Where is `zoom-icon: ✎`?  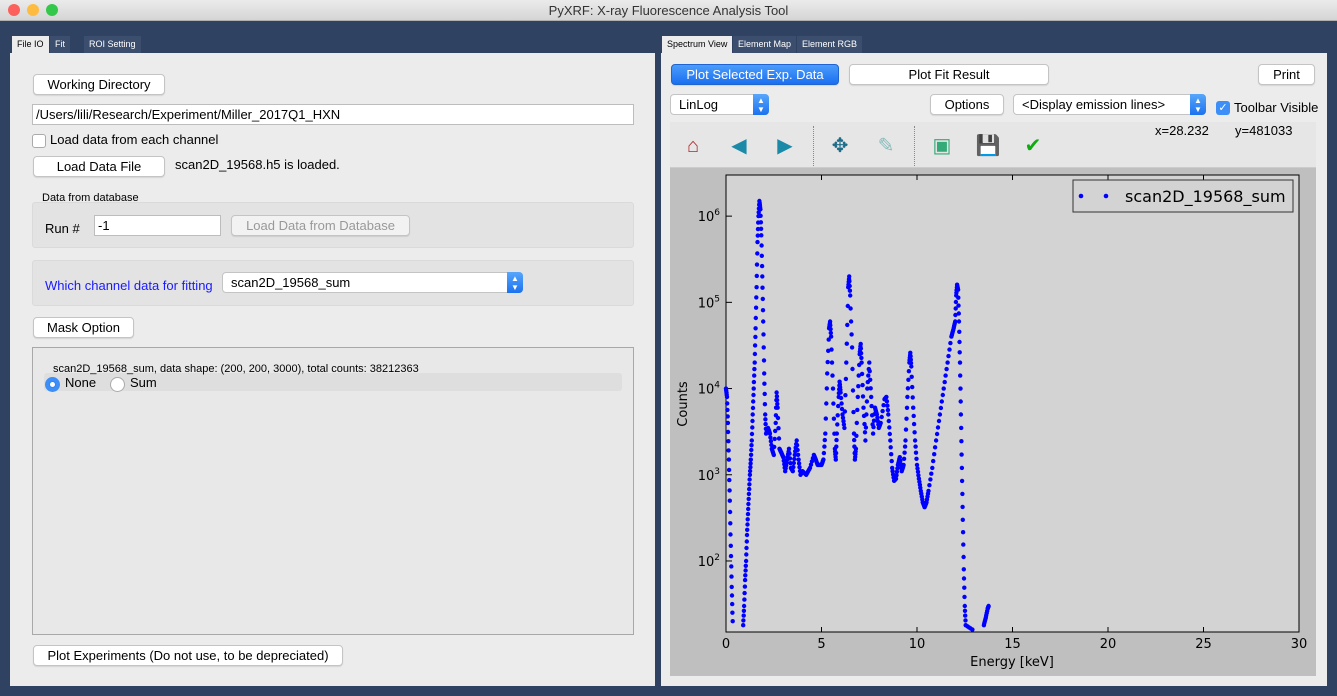
zoom-icon: ✎ is located at coordinates (886, 146).